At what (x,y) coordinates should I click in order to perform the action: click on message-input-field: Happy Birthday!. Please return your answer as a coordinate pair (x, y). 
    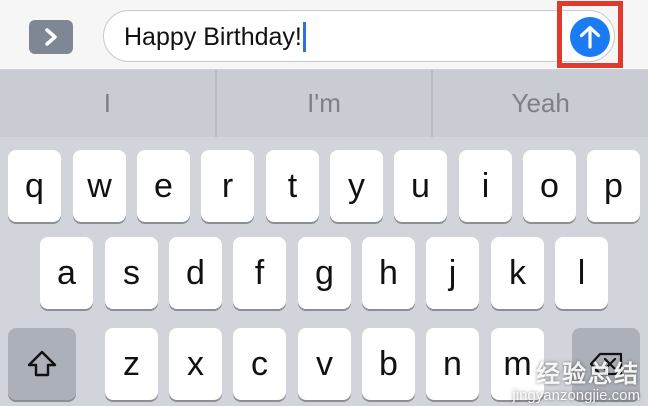
    Looking at the image, I should click on (359, 36).